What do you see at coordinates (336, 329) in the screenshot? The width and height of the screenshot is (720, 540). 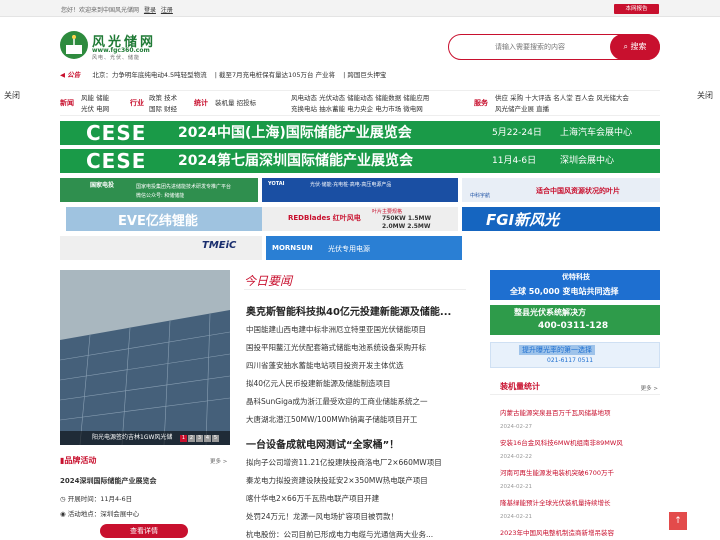 I see `news-item: 中国能建山西电建中标非洲厄立特里亚国光伏储能项目` at bounding box center [336, 329].